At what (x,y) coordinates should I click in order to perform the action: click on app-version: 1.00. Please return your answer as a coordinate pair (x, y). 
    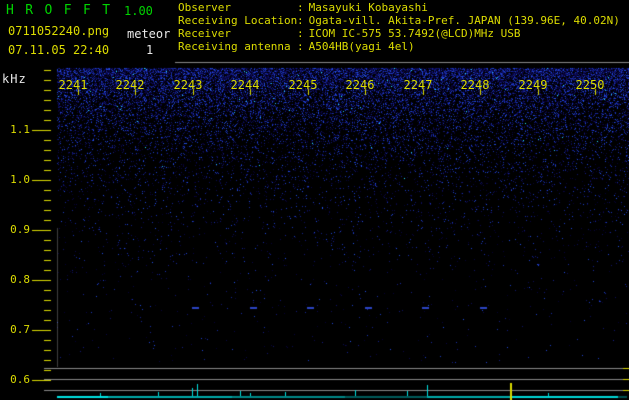
    Looking at the image, I should click on (138, 11).